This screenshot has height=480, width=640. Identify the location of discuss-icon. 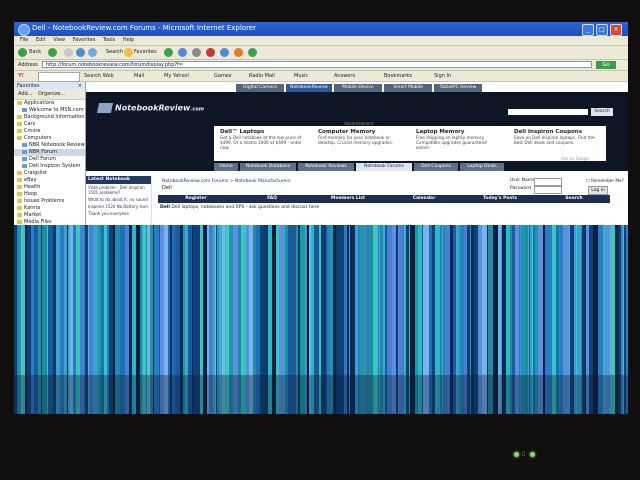
(252, 52).